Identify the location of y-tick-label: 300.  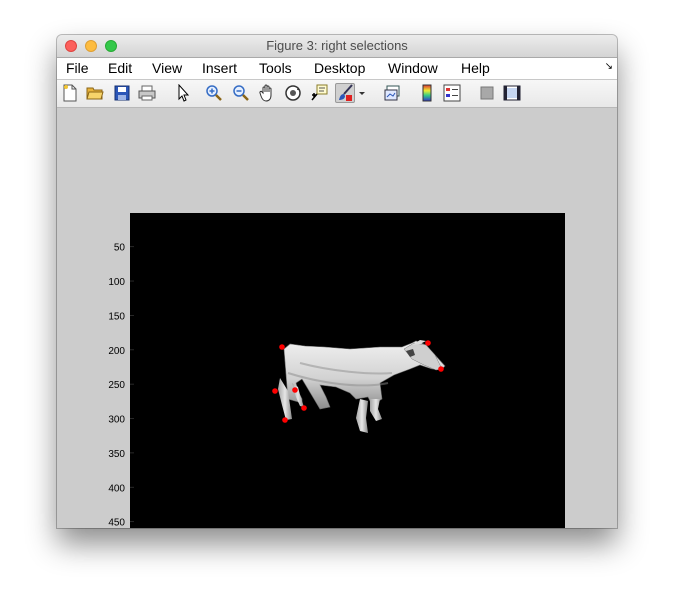
(116, 420).